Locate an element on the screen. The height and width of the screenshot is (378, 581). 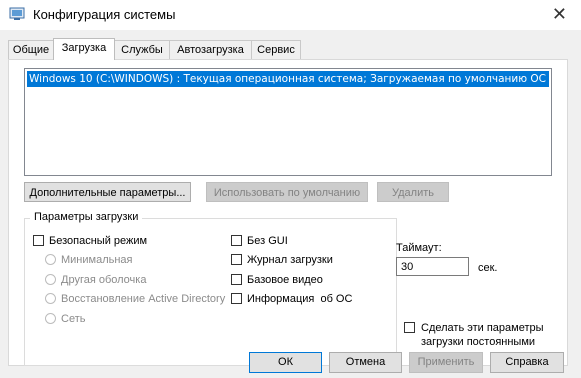
minimal-label: Минимальная is located at coordinates (97, 260).